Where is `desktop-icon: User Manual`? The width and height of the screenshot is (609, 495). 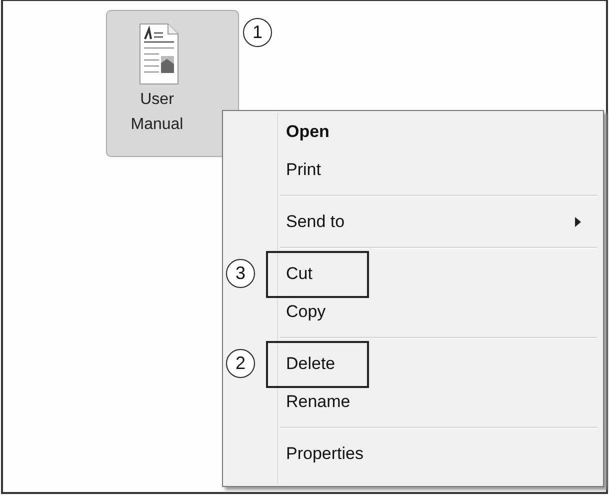 desktop-icon: User Manual is located at coordinates (172, 83).